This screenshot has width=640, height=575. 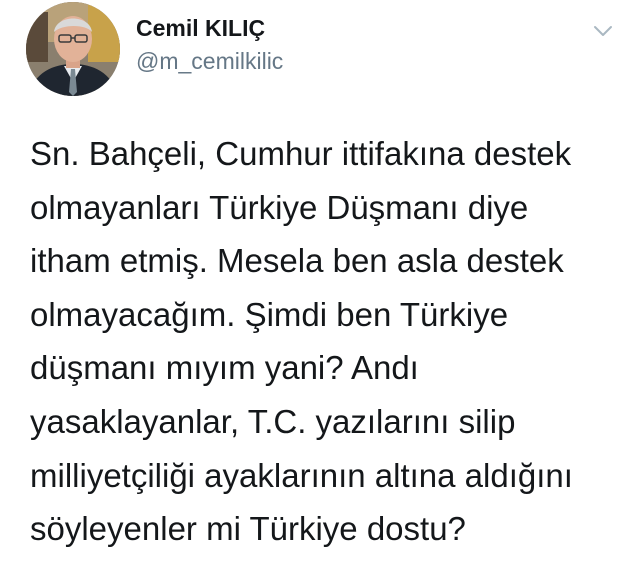 What do you see at coordinates (209, 61) in the screenshot?
I see `author-handle: @m_cemilkilic` at bounding box center [209, 61].